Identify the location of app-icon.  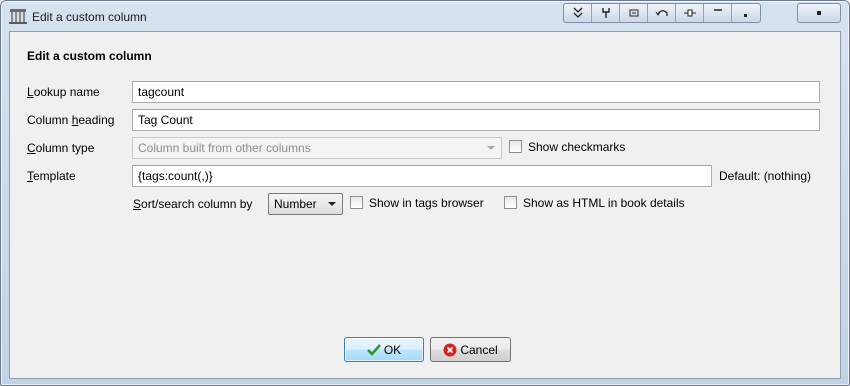
(18, 16).